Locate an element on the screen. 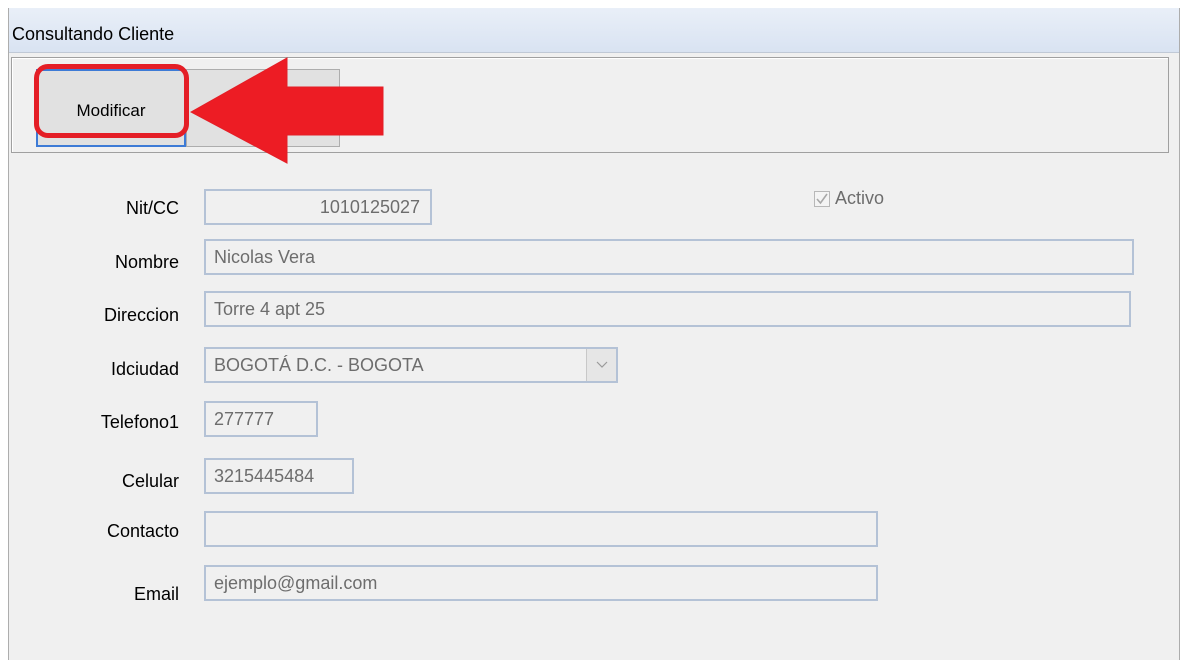  title-bar: Consultando Cliente is located at coordinates (594, 30).